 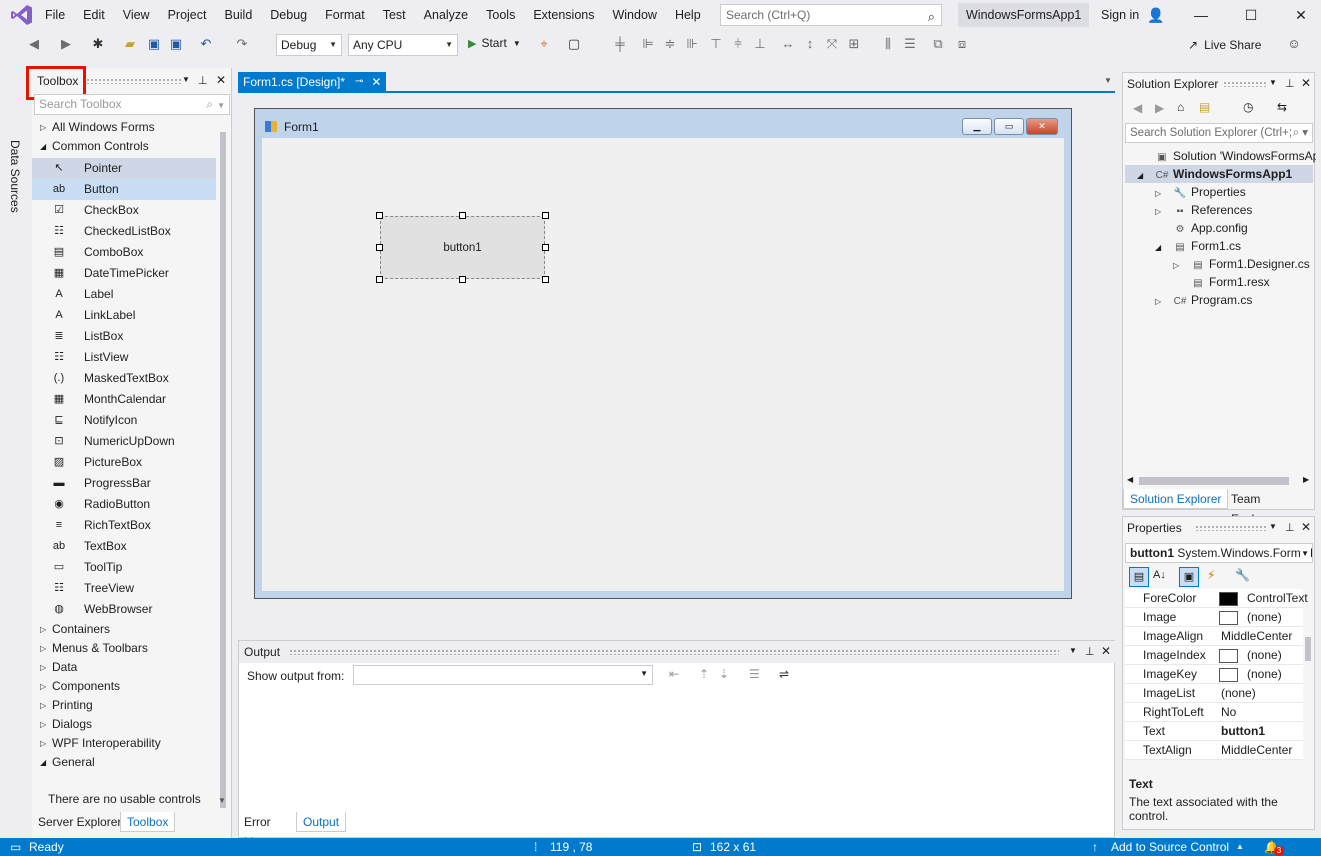 What do you see at coordinates (206, 44) in the screenshot?
I see `undo-icon: ↶` at bounding box center [206, 44].